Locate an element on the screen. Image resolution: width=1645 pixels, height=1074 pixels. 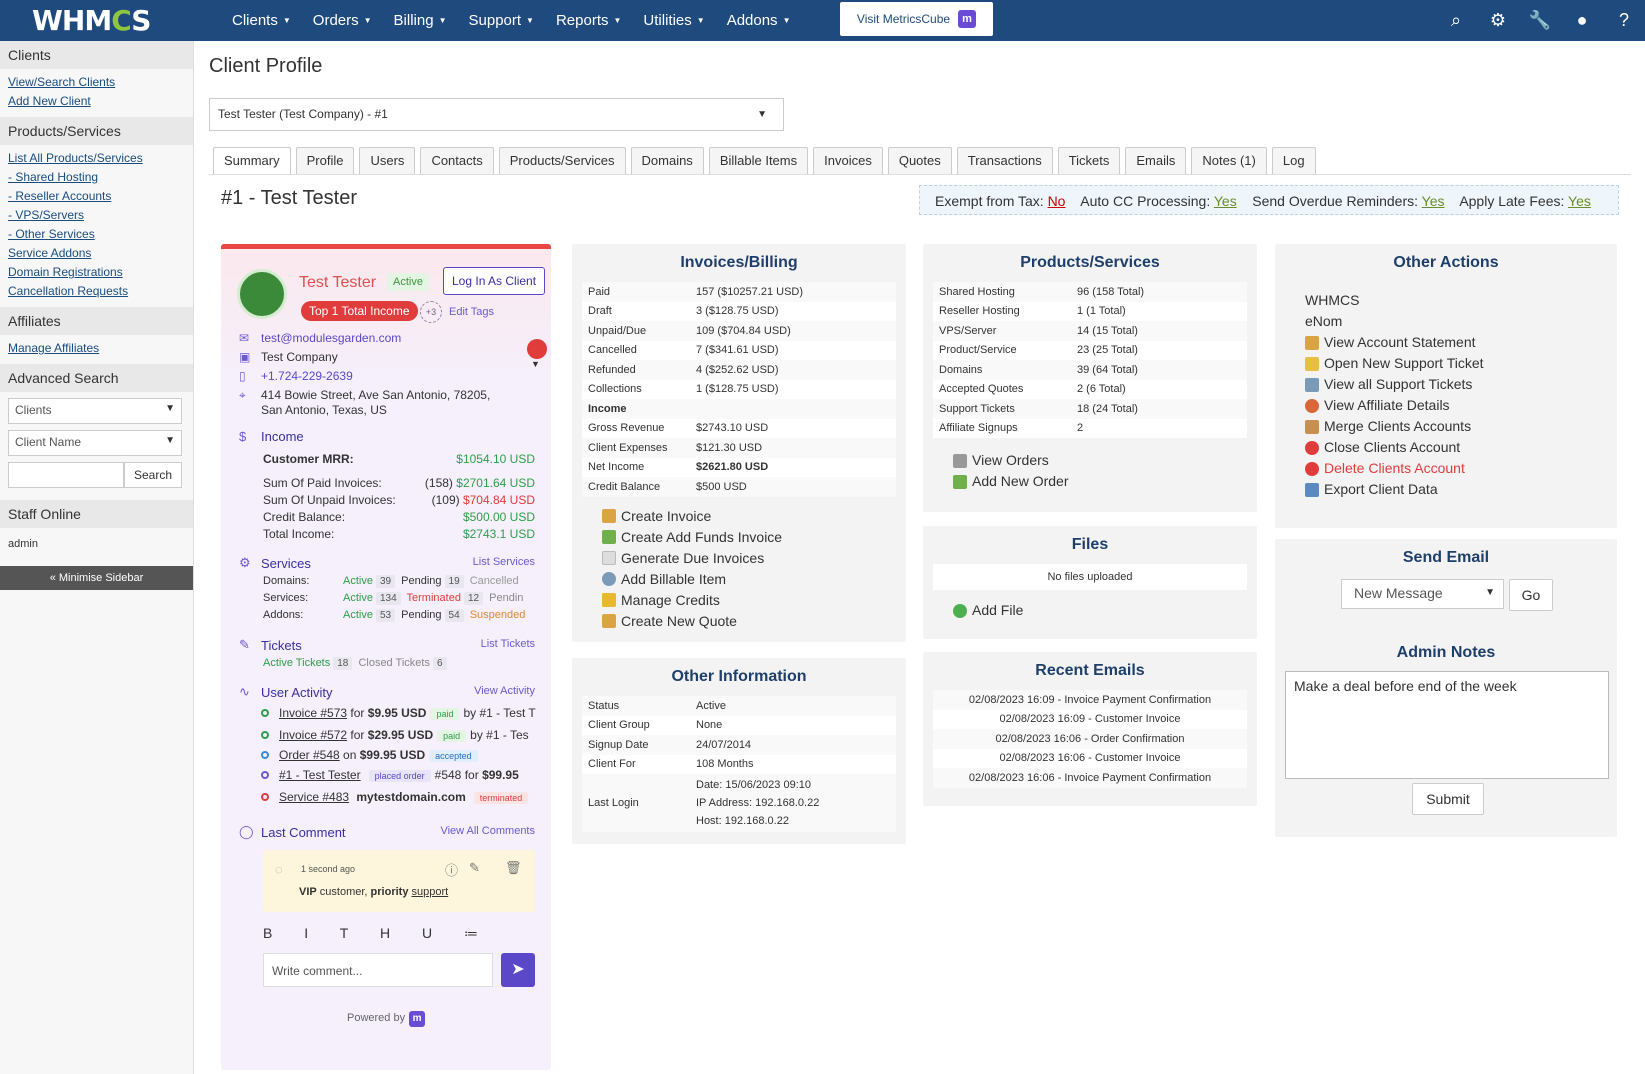
sidebar-link-list-products: List All Products/Services is located at coordinates (96, 158).